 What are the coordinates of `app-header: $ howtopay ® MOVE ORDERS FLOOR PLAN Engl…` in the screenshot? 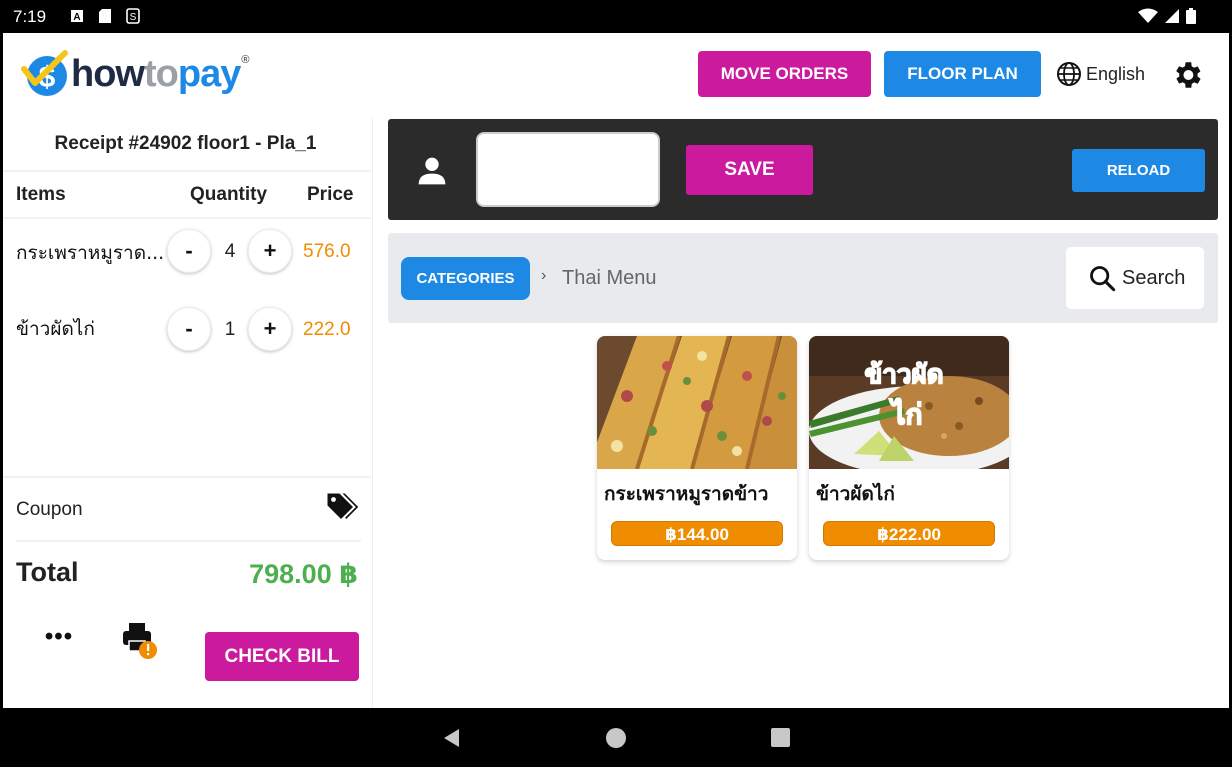 It's located at (616, 75).